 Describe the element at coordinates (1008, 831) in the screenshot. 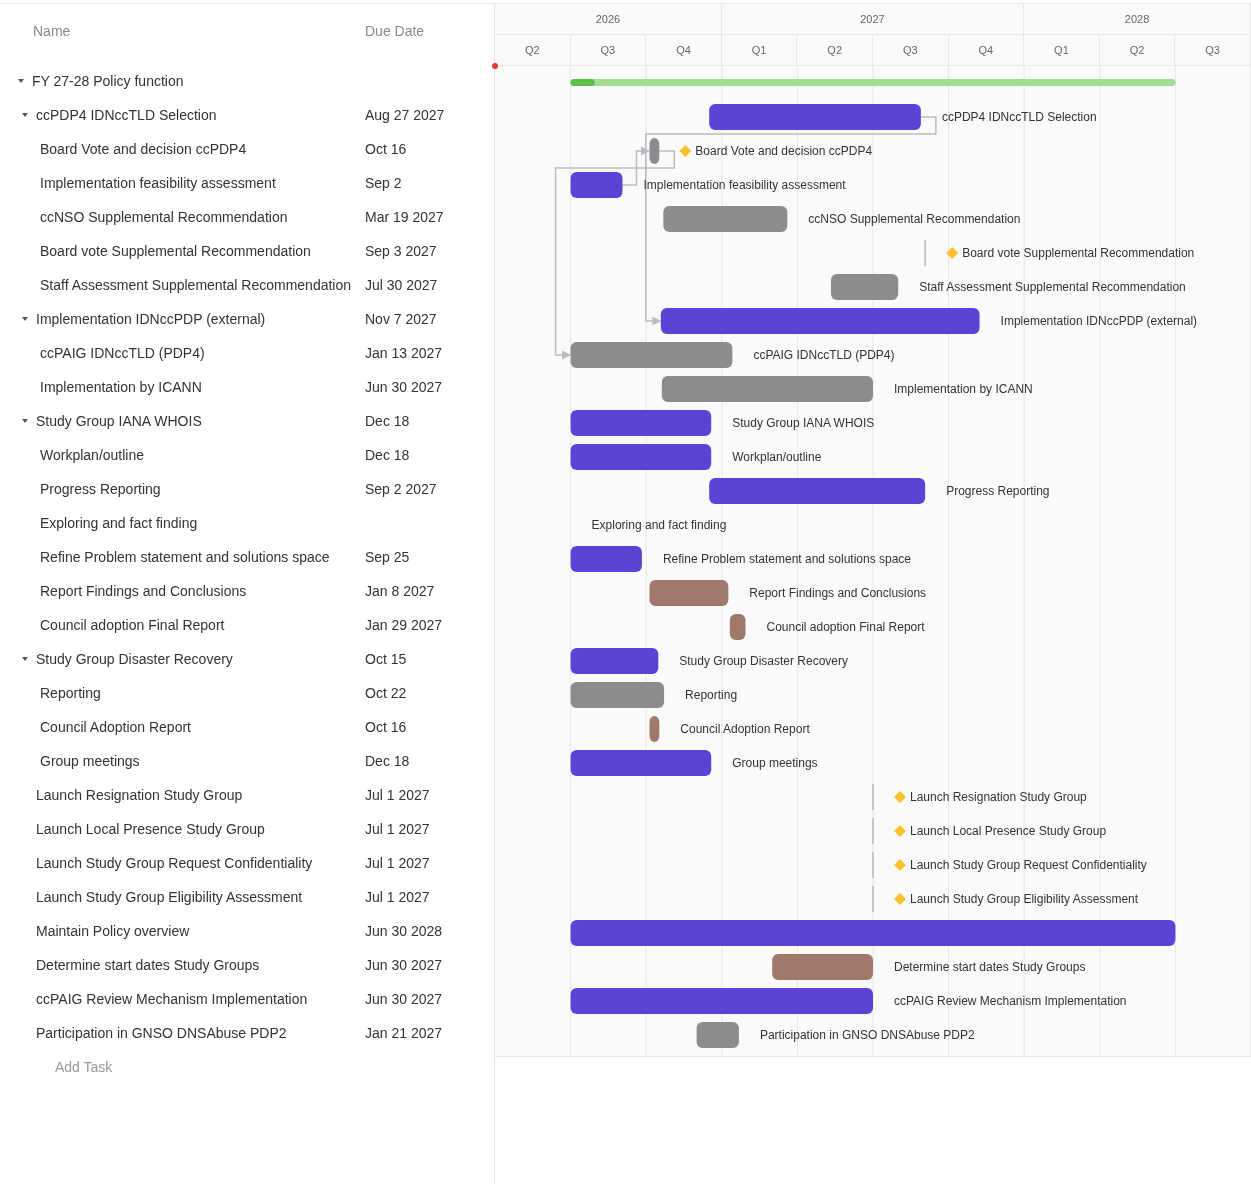

I see `bar-label: Launch Local Presence Study Group` at that location.